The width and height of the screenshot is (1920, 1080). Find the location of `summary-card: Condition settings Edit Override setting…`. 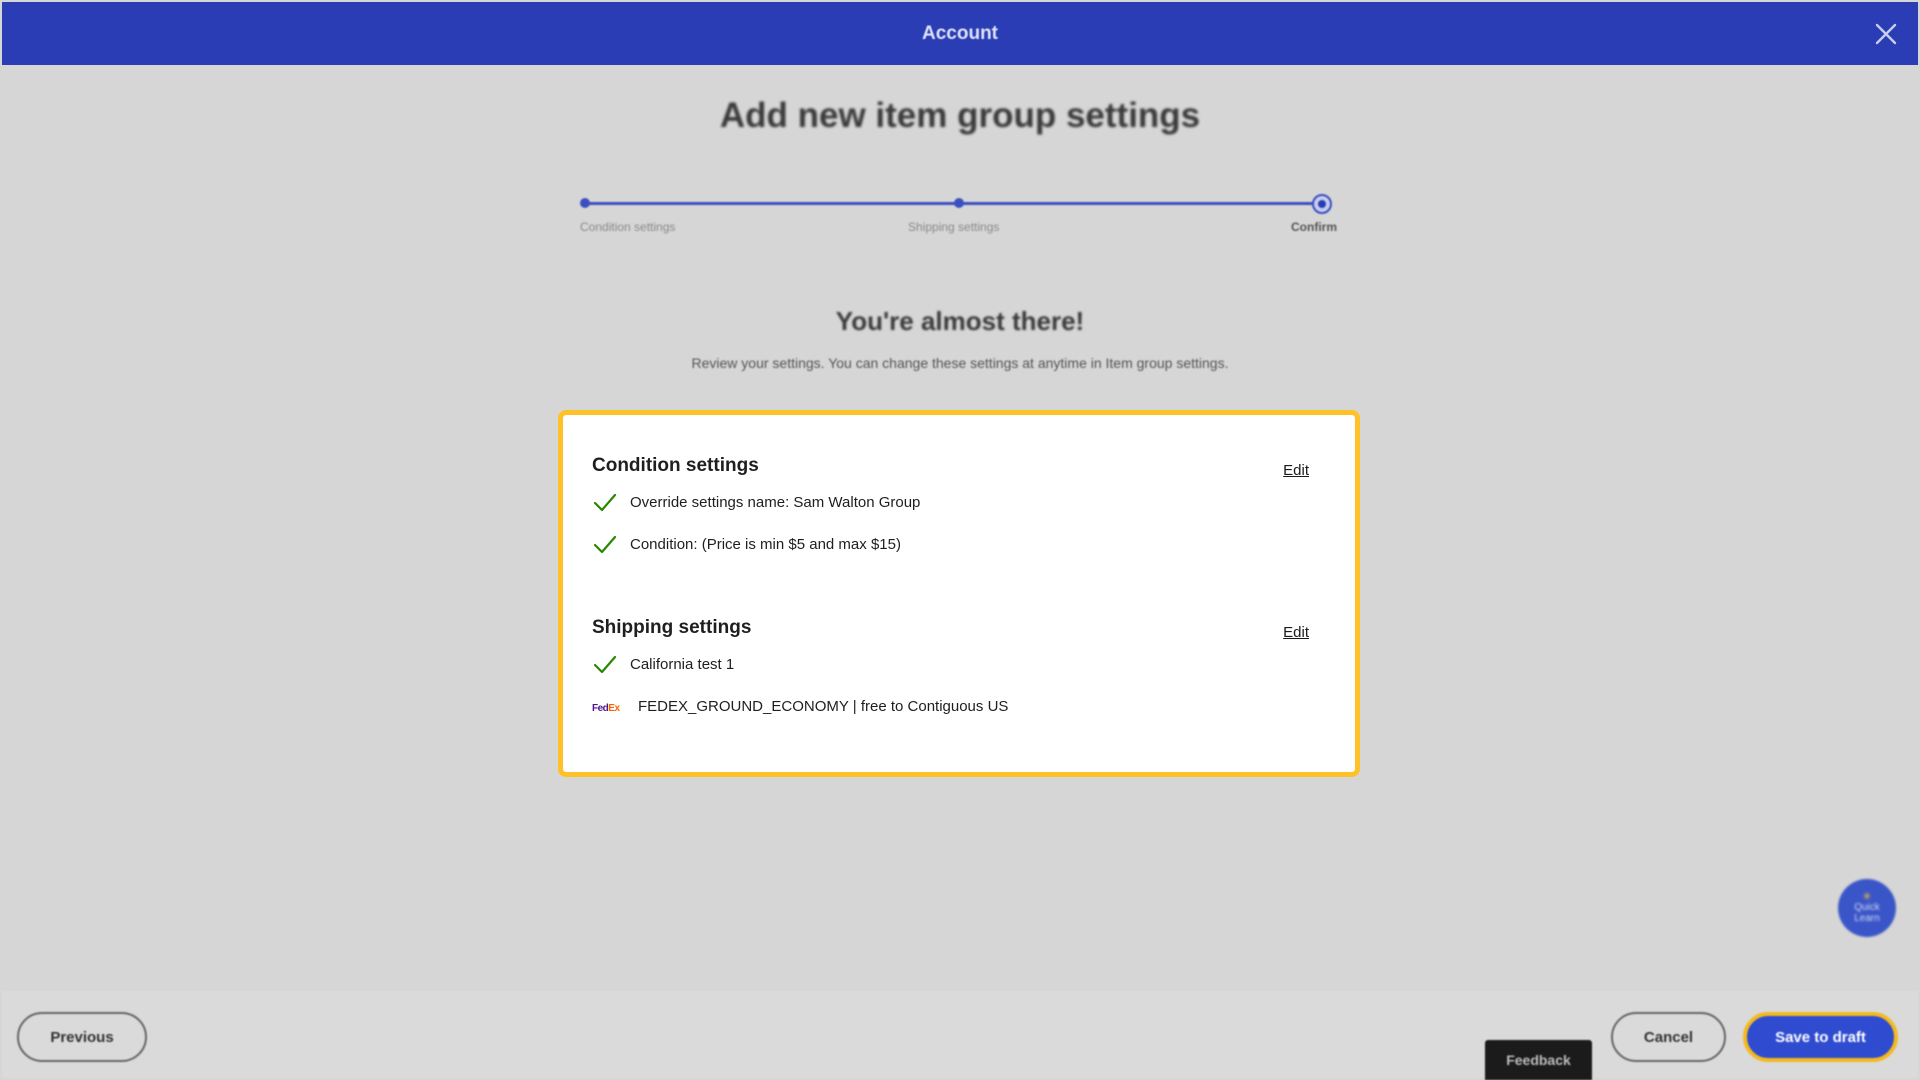

summary-card: Condition settings Edit Override setting… is located at coordinates (959, 593).